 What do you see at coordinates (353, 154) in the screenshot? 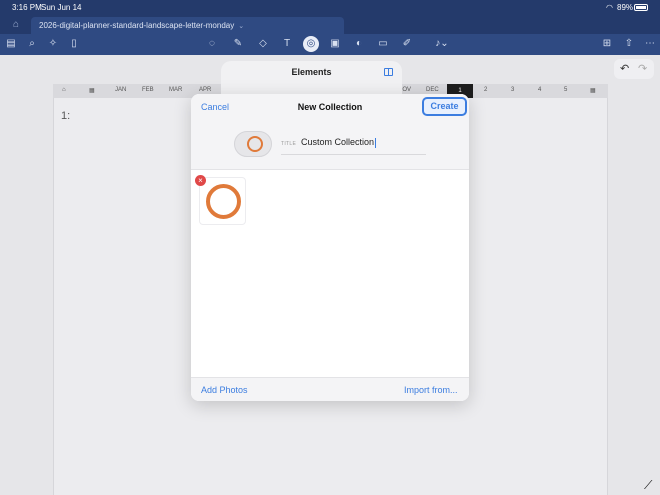
I see `title-field-underline` at bounding box center [353, 154].